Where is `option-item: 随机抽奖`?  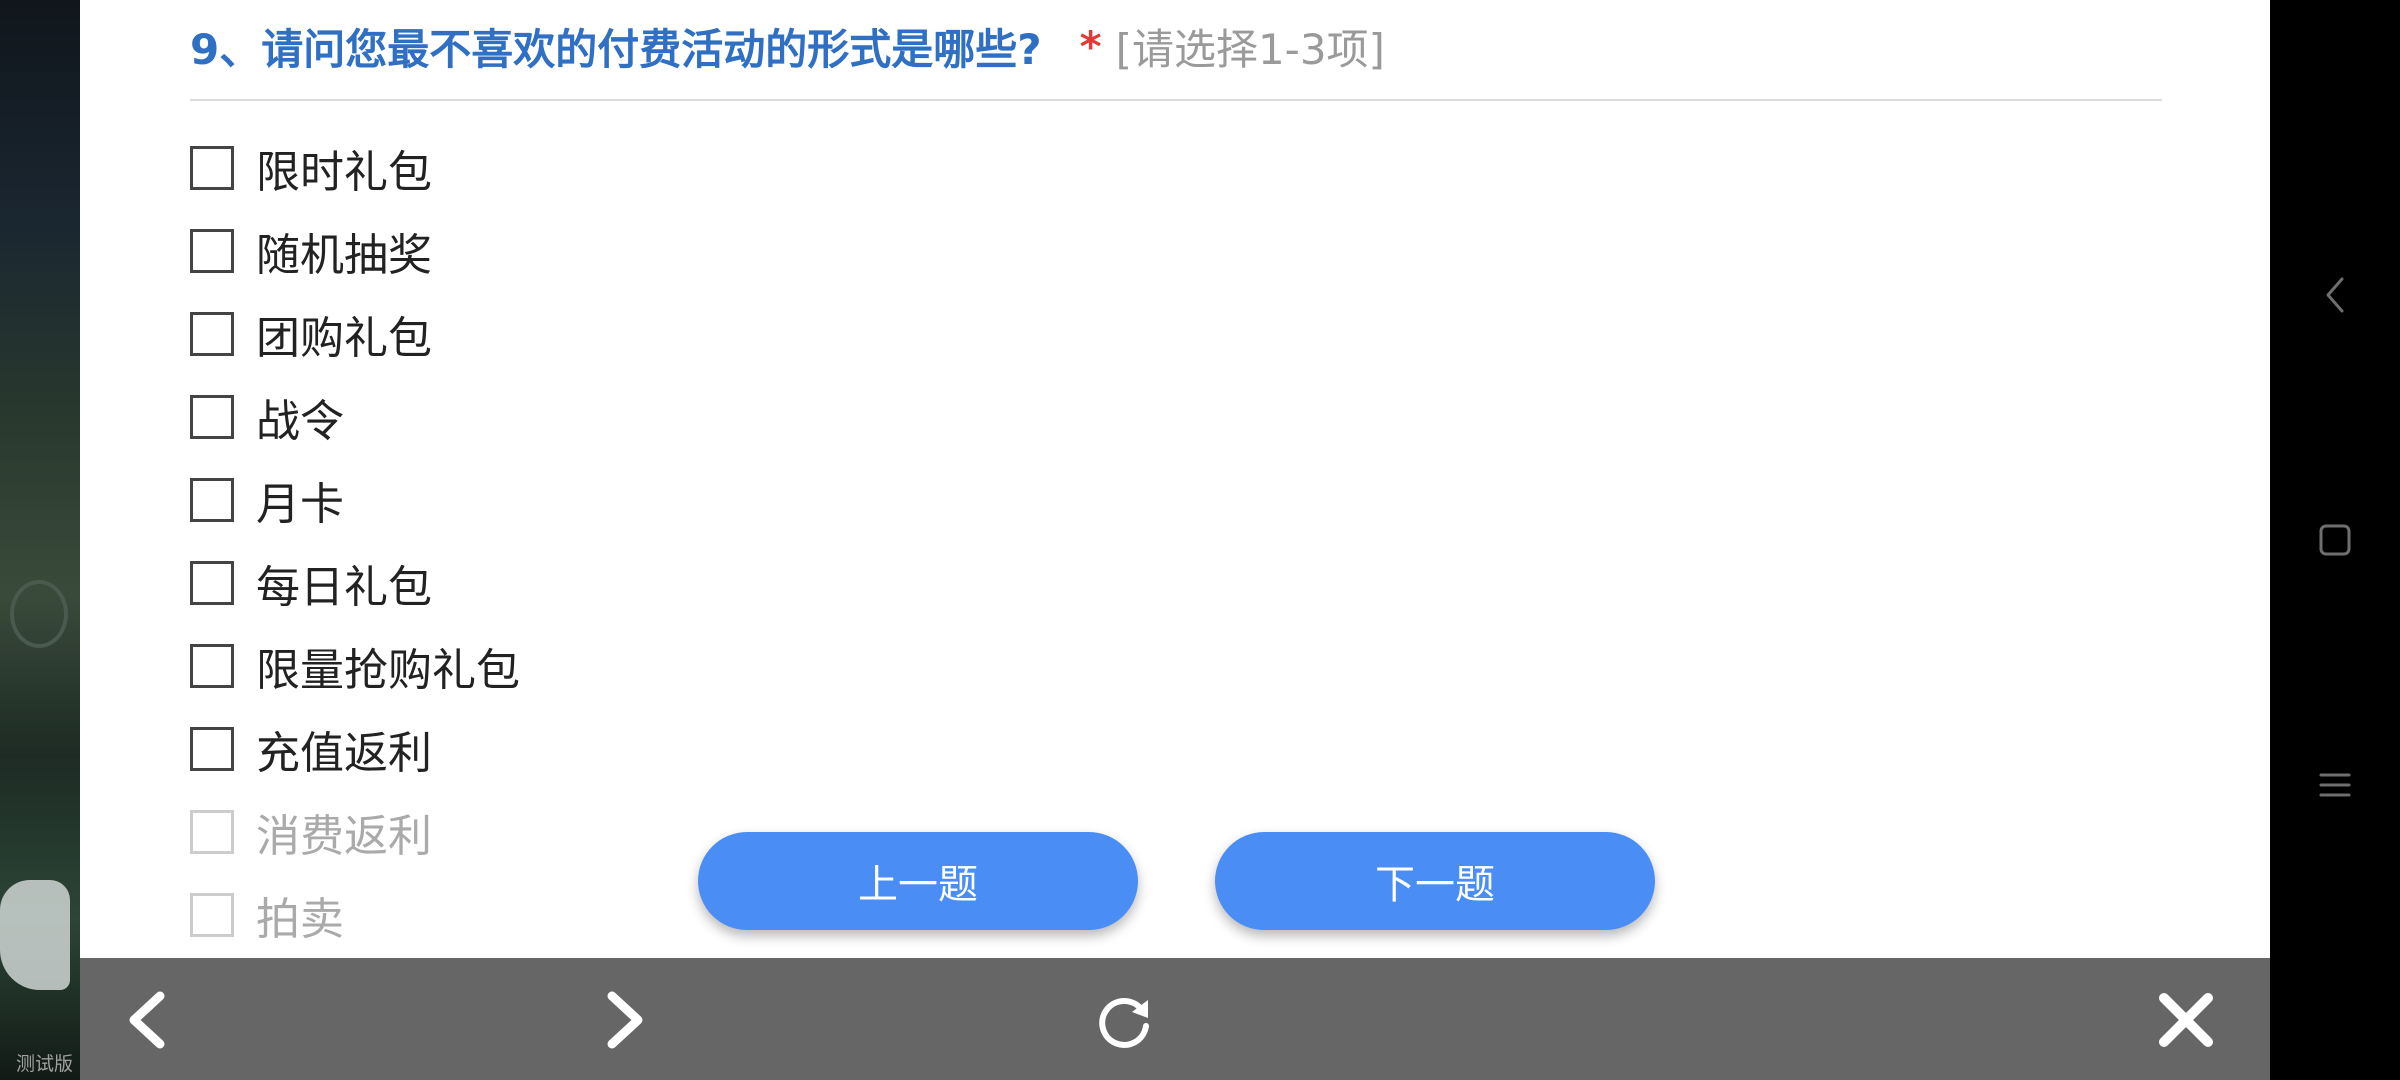
option-item: 随机抽奖 is located at coordinates (355, 250).